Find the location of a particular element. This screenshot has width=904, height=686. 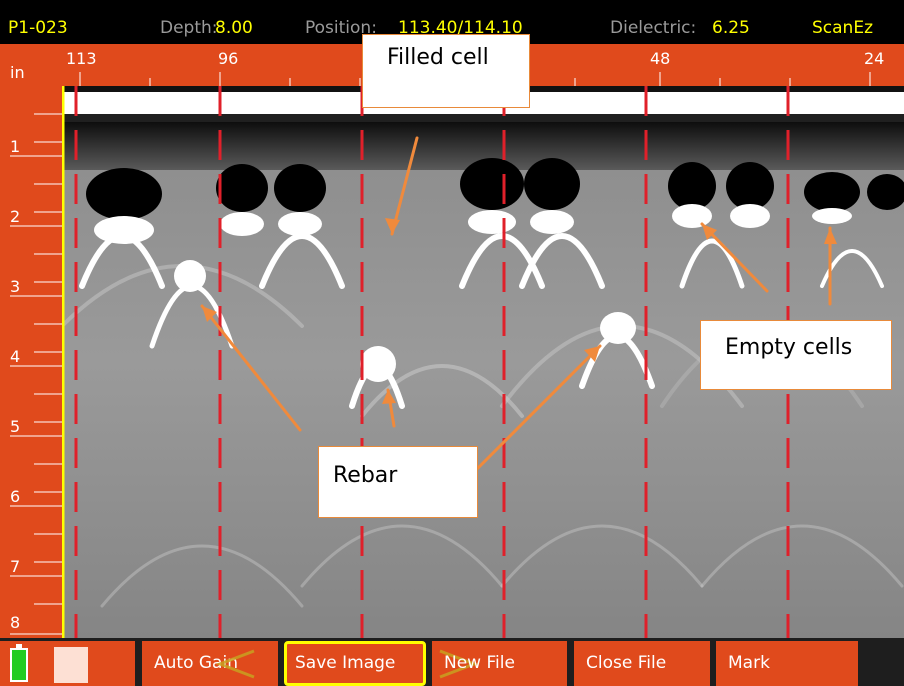

depth-tick: 6 is located at coordinates (15, 496).